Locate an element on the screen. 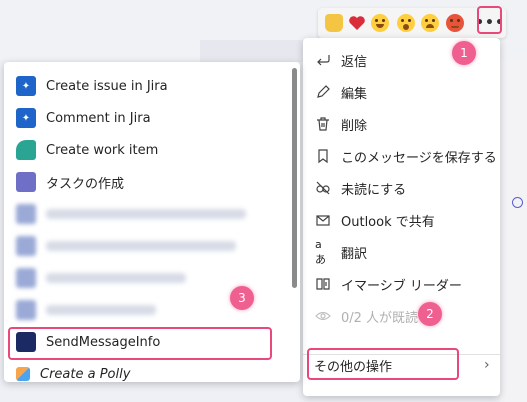 This screenshot has width=527, height=402. translate-icon: aあ is located at coordinates (320, 251).